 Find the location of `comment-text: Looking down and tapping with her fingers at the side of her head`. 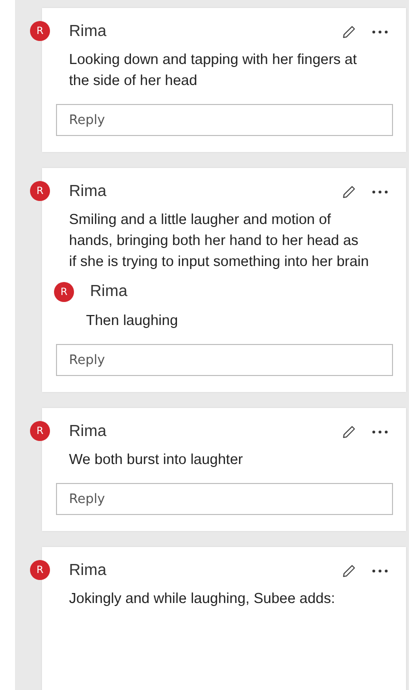

comment-text: Looking down and tapping with her fingers at the side of her head is located at coordinates (213, 71).